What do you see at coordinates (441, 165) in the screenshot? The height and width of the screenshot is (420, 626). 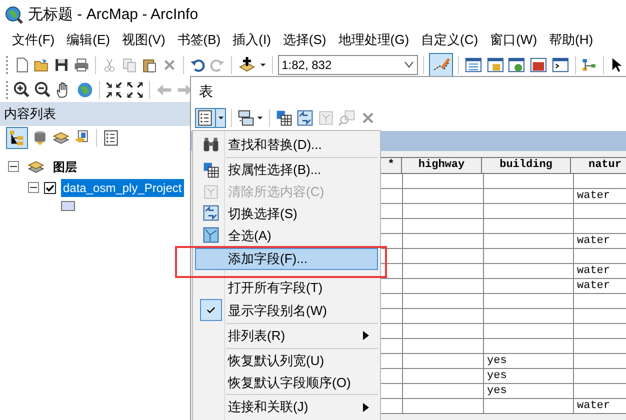 I see `column-header: highway` at bounding box center [441, 165].